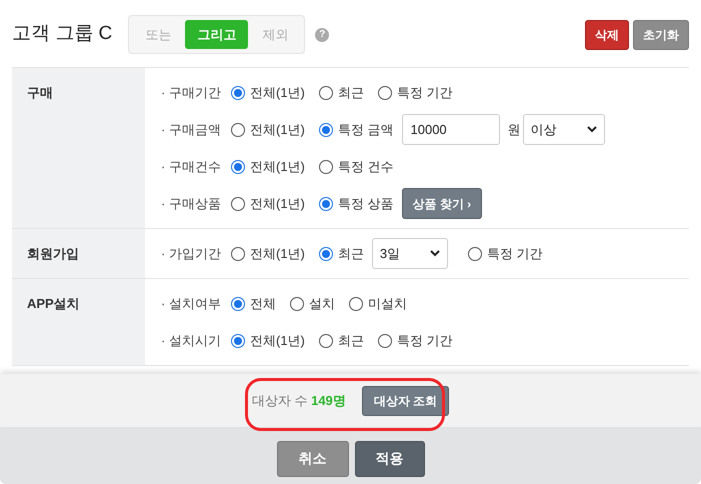  Describe the element at coordinates (442, 203) in the screenshot. I see `find-product-button: 상품 찾기 ›` at that location.